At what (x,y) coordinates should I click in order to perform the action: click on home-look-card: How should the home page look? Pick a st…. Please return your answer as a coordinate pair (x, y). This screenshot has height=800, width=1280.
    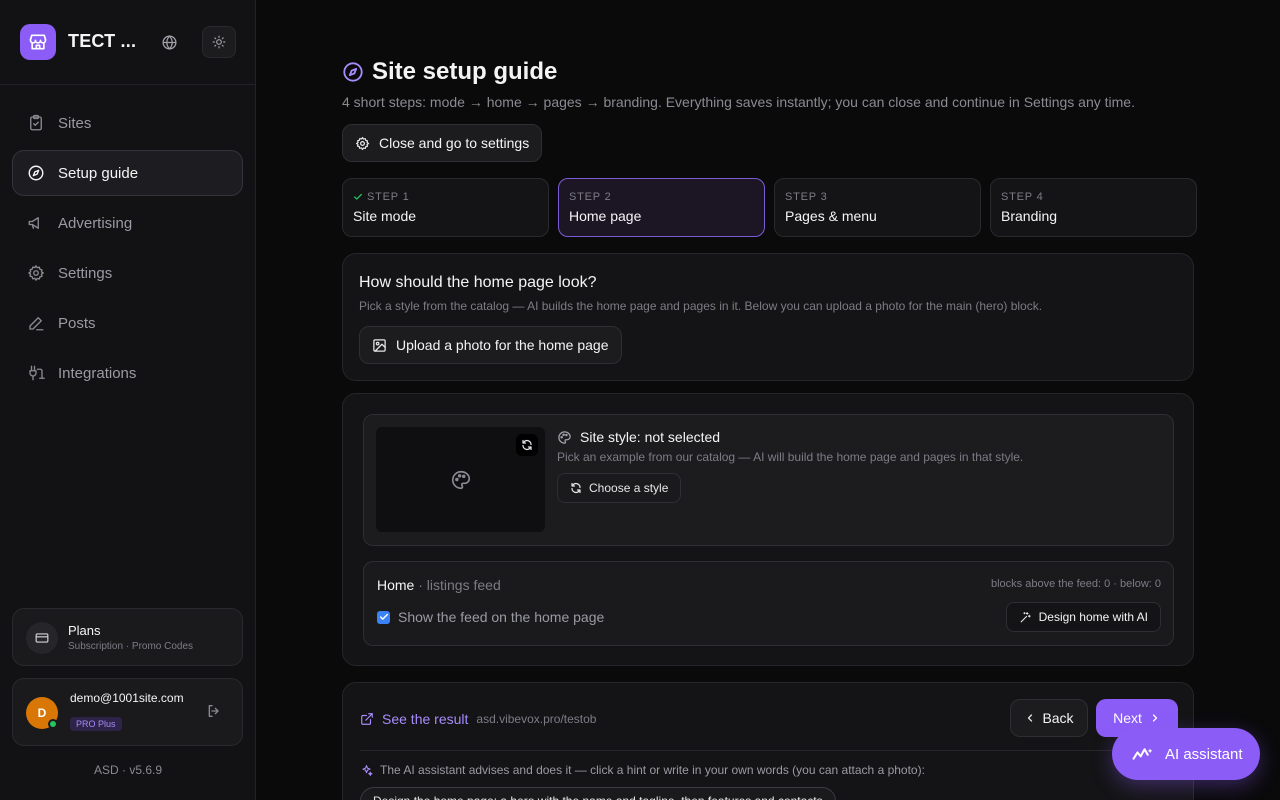
    Looking at the image, I should click on (768, 317).